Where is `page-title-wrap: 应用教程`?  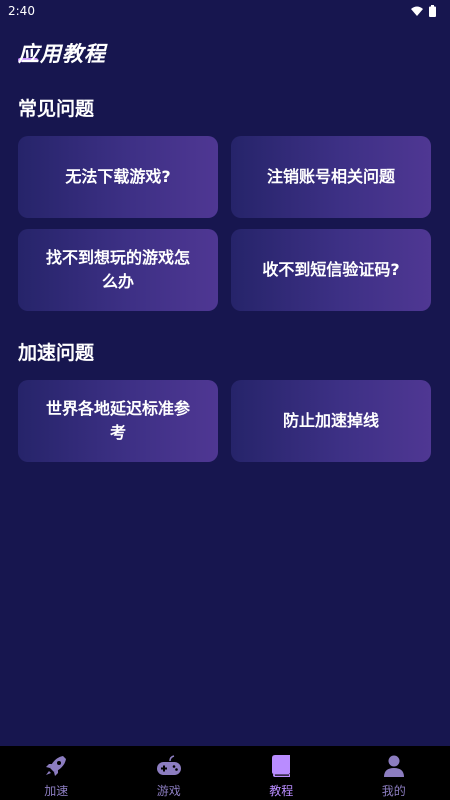 page-title-wrap: 应用教程 is located at coordinates (62, 53).